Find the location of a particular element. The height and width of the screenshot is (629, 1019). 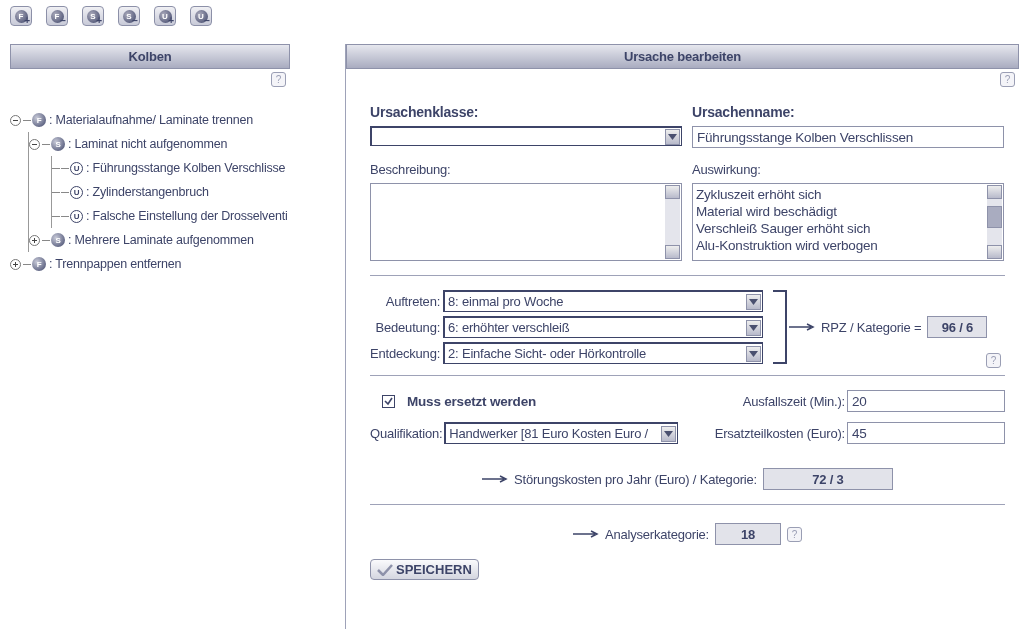

dropdown: Handwerker [81 Euro Kosten Euro / is located at coordinates (561, 433).